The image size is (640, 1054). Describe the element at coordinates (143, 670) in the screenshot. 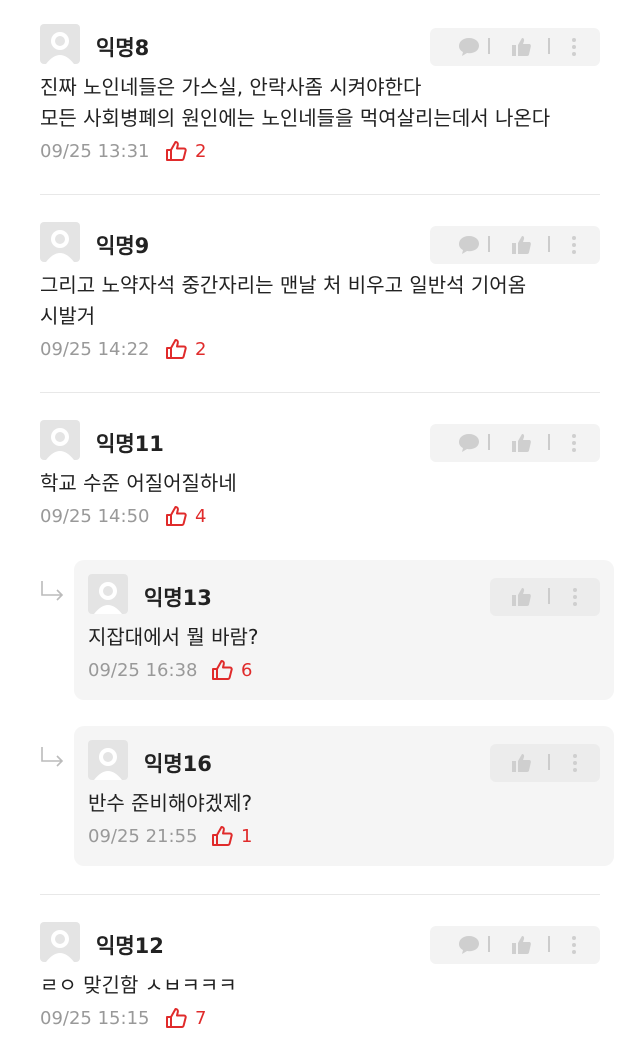

I see `comment-timestamp: 09/25 16:38` at that location.